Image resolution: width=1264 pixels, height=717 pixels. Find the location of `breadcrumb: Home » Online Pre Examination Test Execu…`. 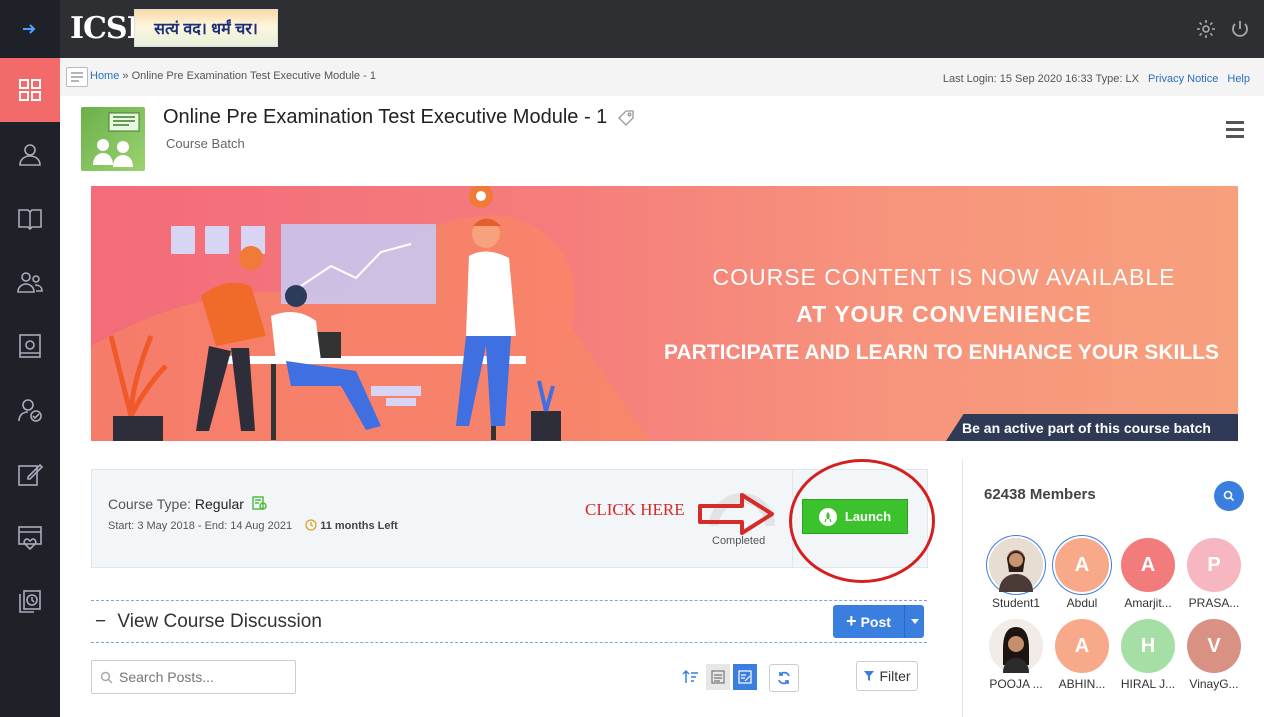

breadcrumb: Home » Online Pre Examination Test Execu… is located at coordinates (233, 76).